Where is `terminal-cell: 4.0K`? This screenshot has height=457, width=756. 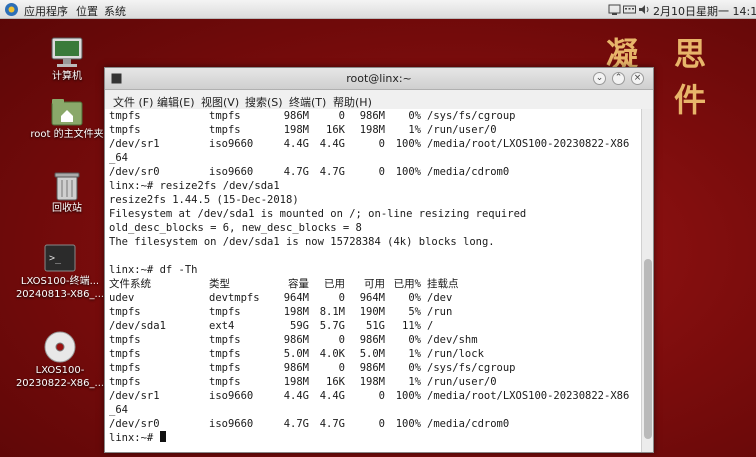 terminal-cell: 4.0K is located at coordinates (332, 354).